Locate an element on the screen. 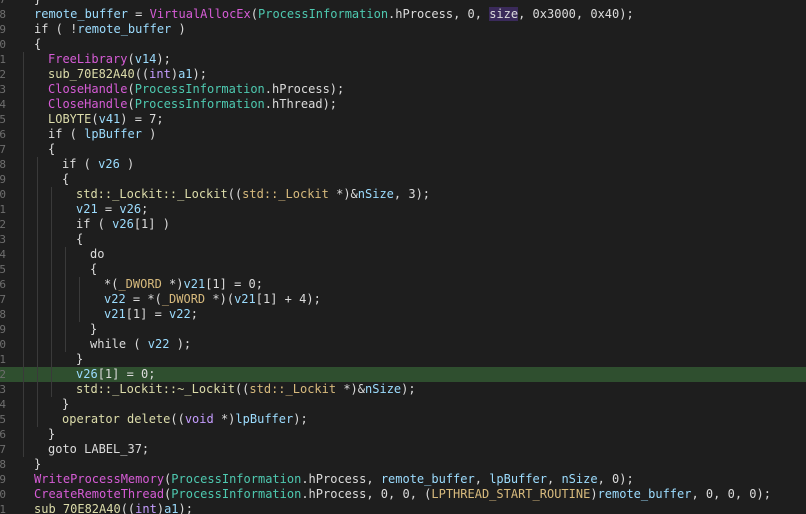  code-token: = *( is located at coordinates (144, 299).